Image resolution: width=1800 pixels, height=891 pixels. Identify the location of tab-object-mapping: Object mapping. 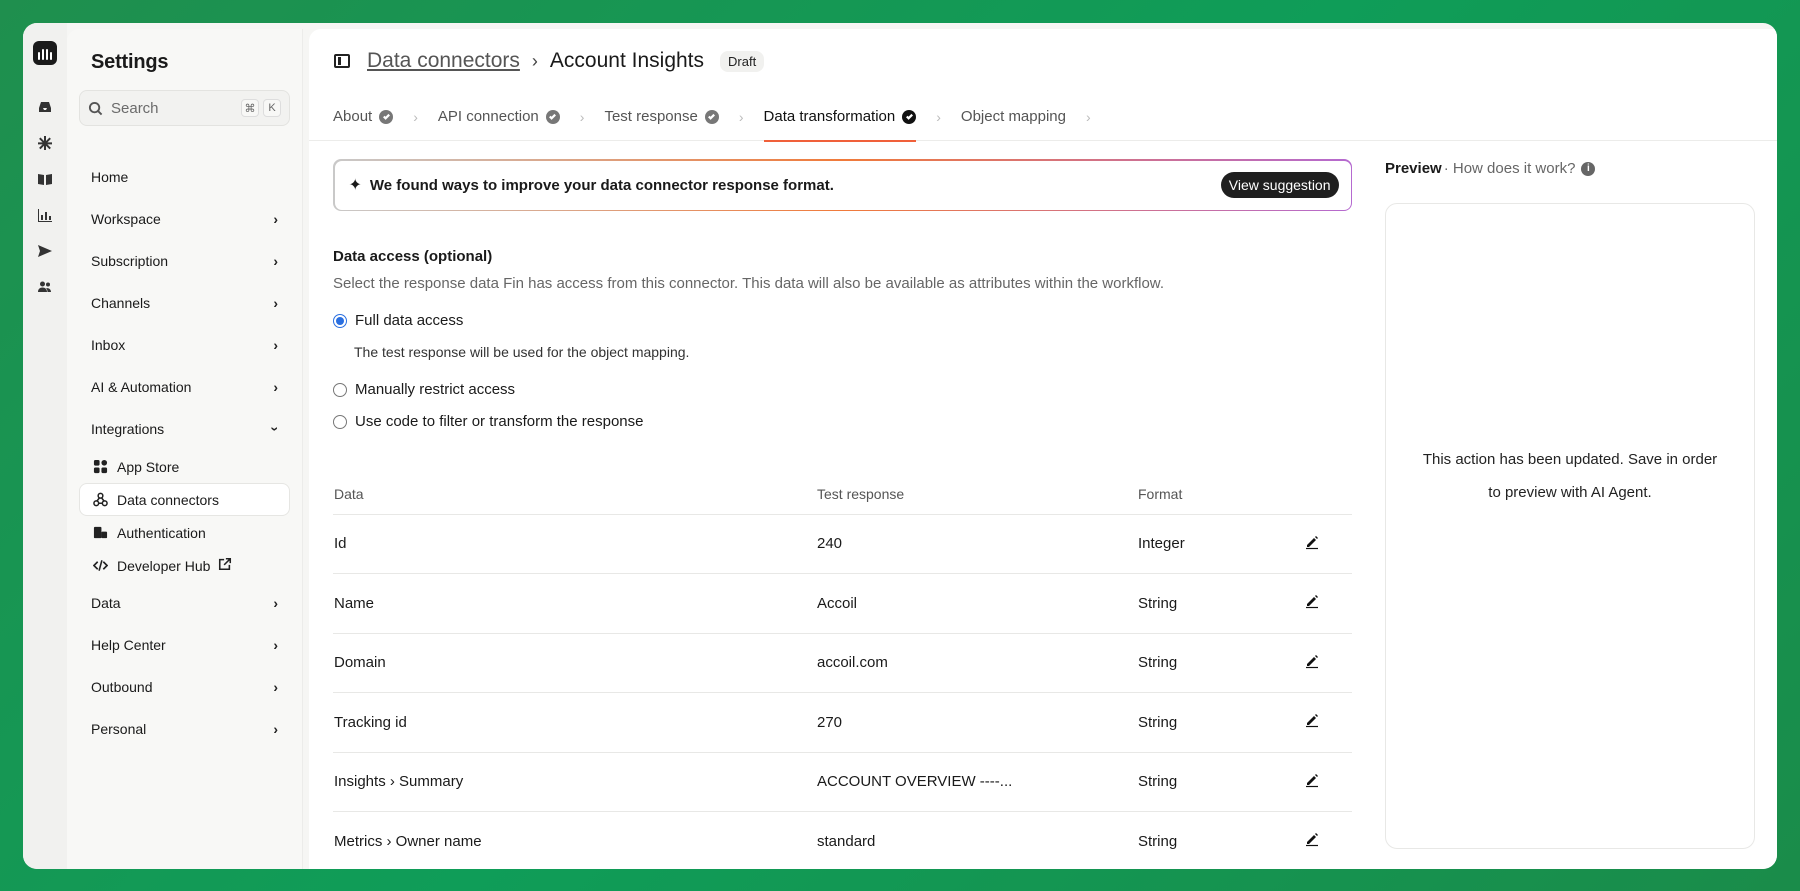
(1013, 117).